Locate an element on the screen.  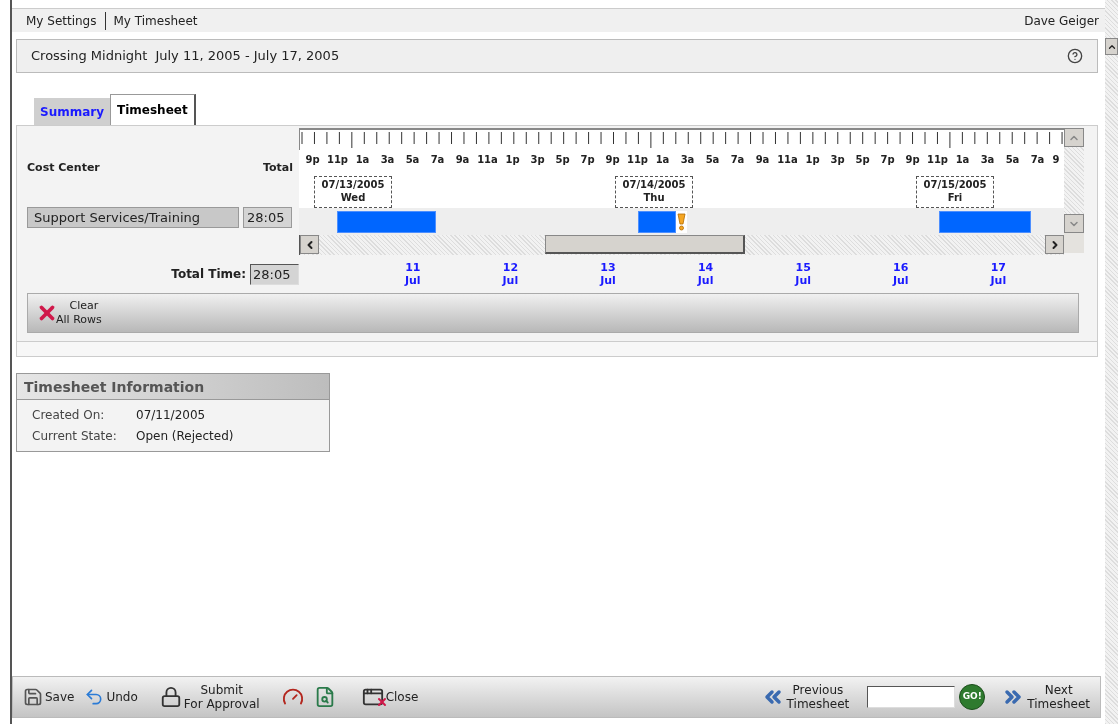
close-toolbar-button: Close is located at coordinates (390, 697).